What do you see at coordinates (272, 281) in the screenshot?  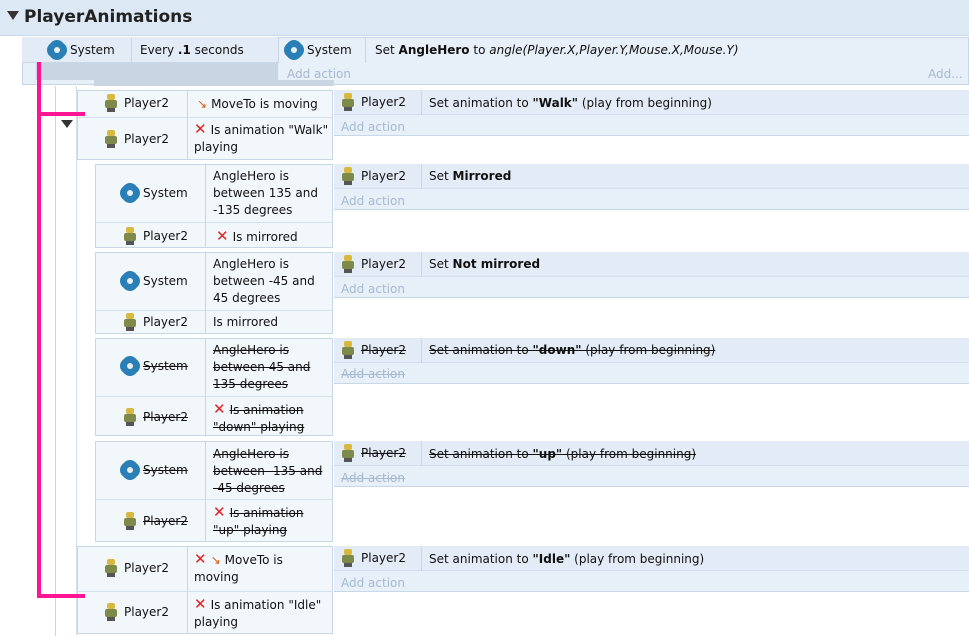 I see `condition-text: AngleHero is between -45 and 45 degrees` at bounding box center [272, 281].